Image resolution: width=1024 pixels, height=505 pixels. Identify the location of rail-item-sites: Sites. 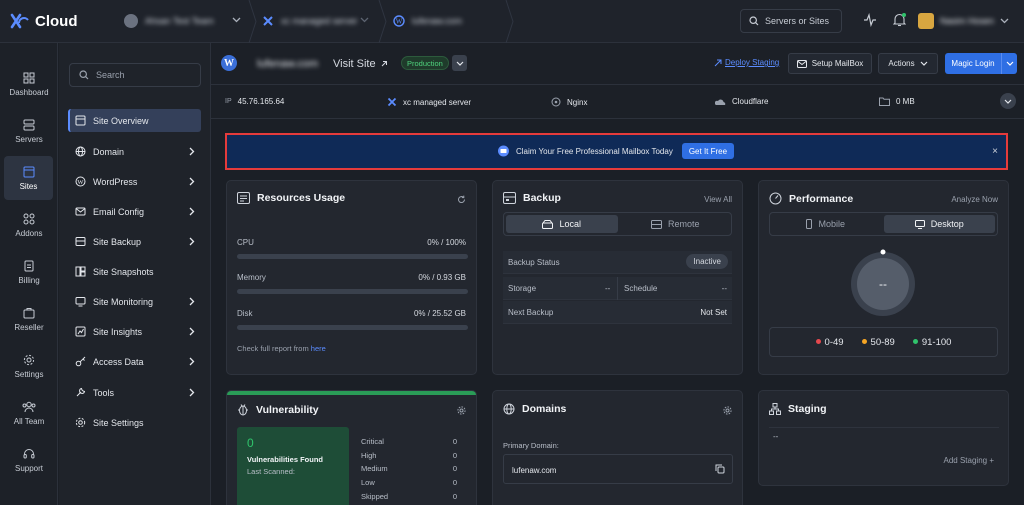
(28, 178).